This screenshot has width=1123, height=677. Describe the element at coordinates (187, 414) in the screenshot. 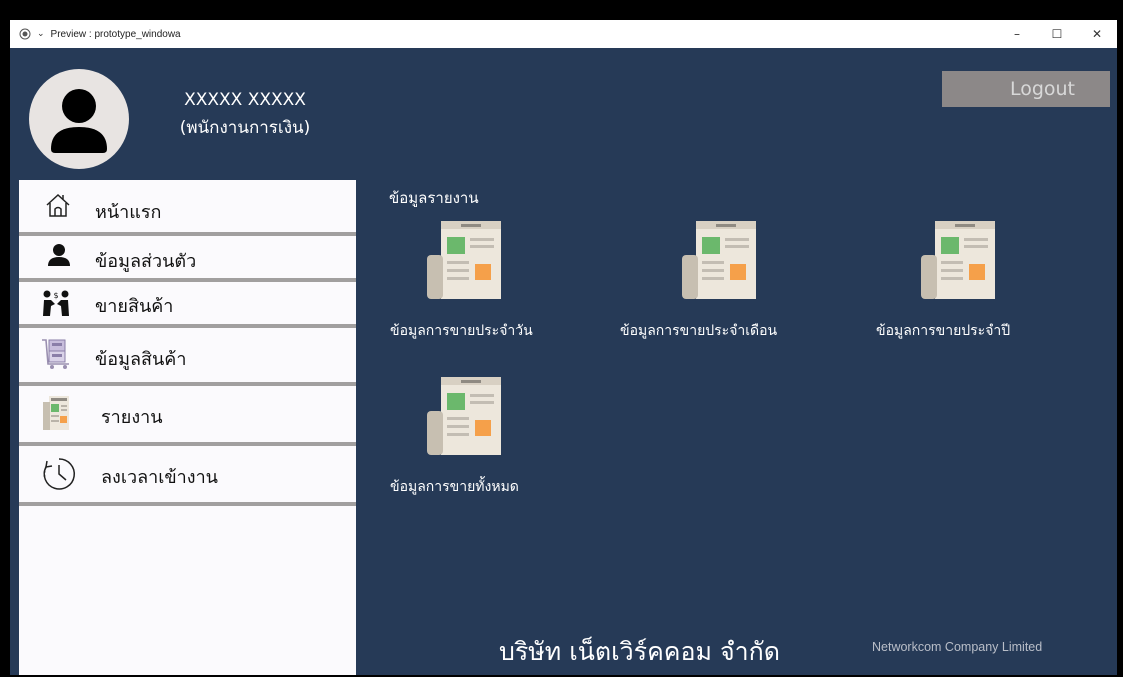

I see `sidebar-item-report: รายงาน` at that location.